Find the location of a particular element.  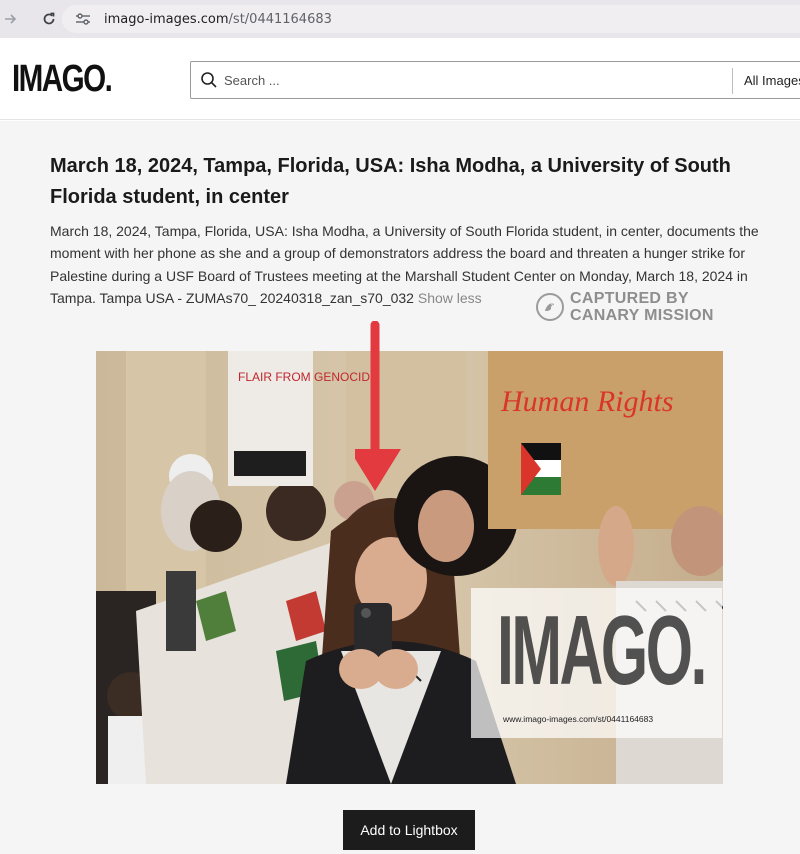

search-divider is located at coordinates (732, 81).